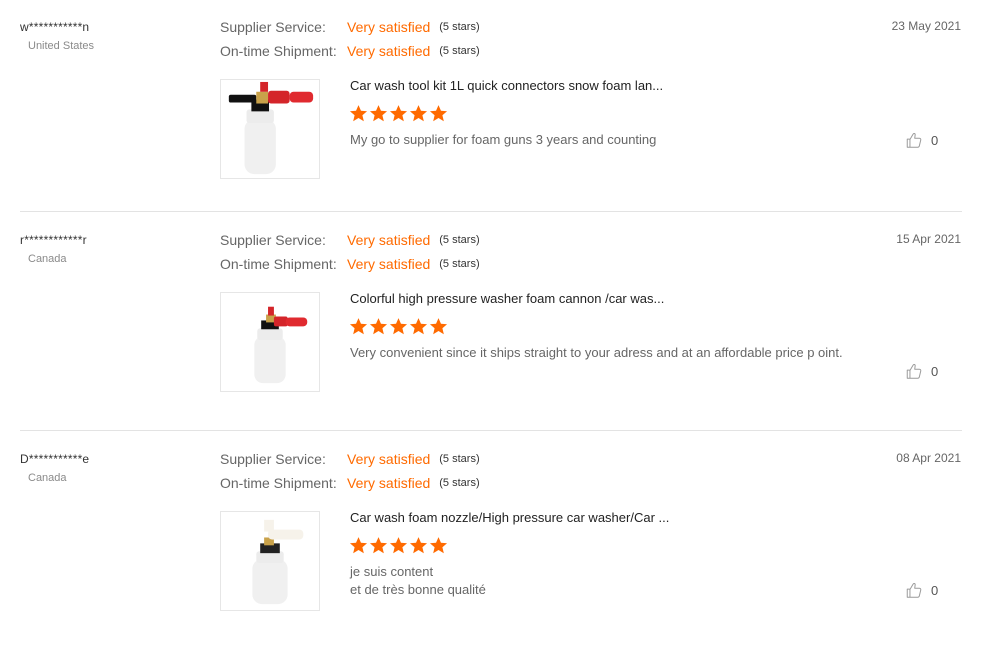  What do you see at coordinates (928, 239) in the screenshot?
I see `review-date: 15 Apr 2021` at bounding box center [928, 239].